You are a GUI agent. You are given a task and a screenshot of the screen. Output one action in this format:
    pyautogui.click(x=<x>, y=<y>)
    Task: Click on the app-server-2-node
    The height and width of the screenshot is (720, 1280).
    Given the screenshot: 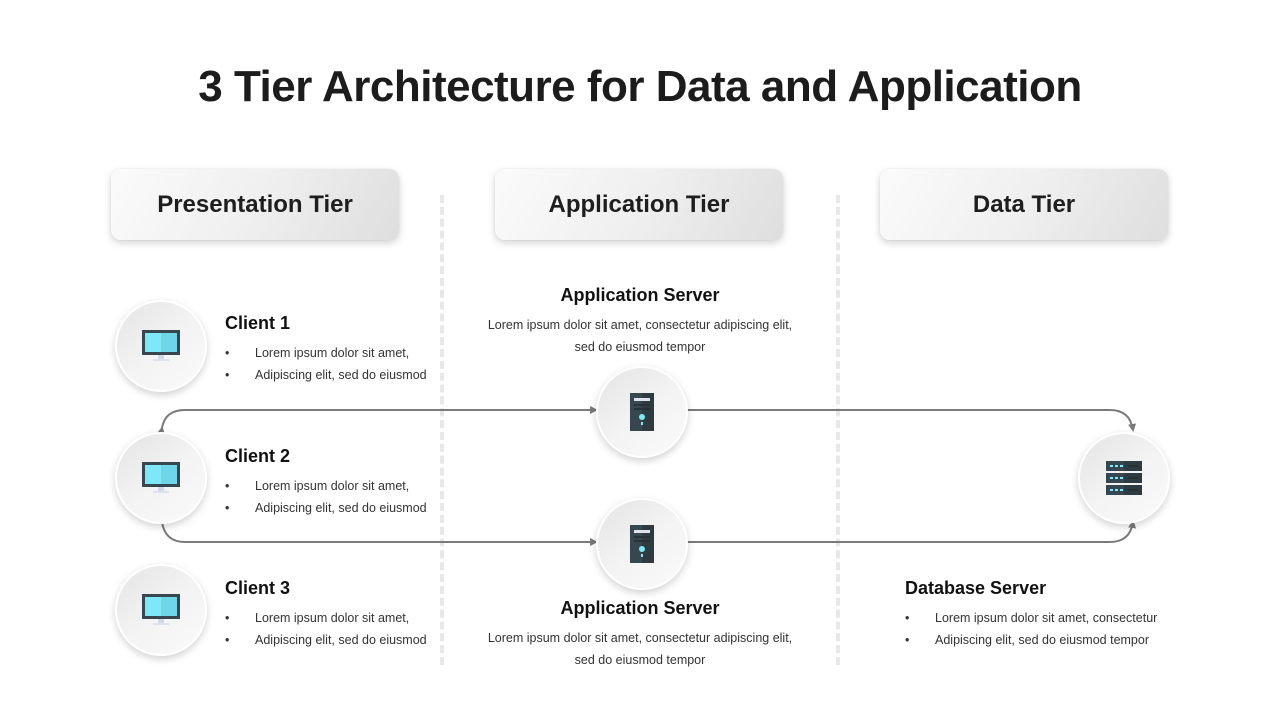 What is the action you would take?
    pyautogui.click(x=642, y=544)
    